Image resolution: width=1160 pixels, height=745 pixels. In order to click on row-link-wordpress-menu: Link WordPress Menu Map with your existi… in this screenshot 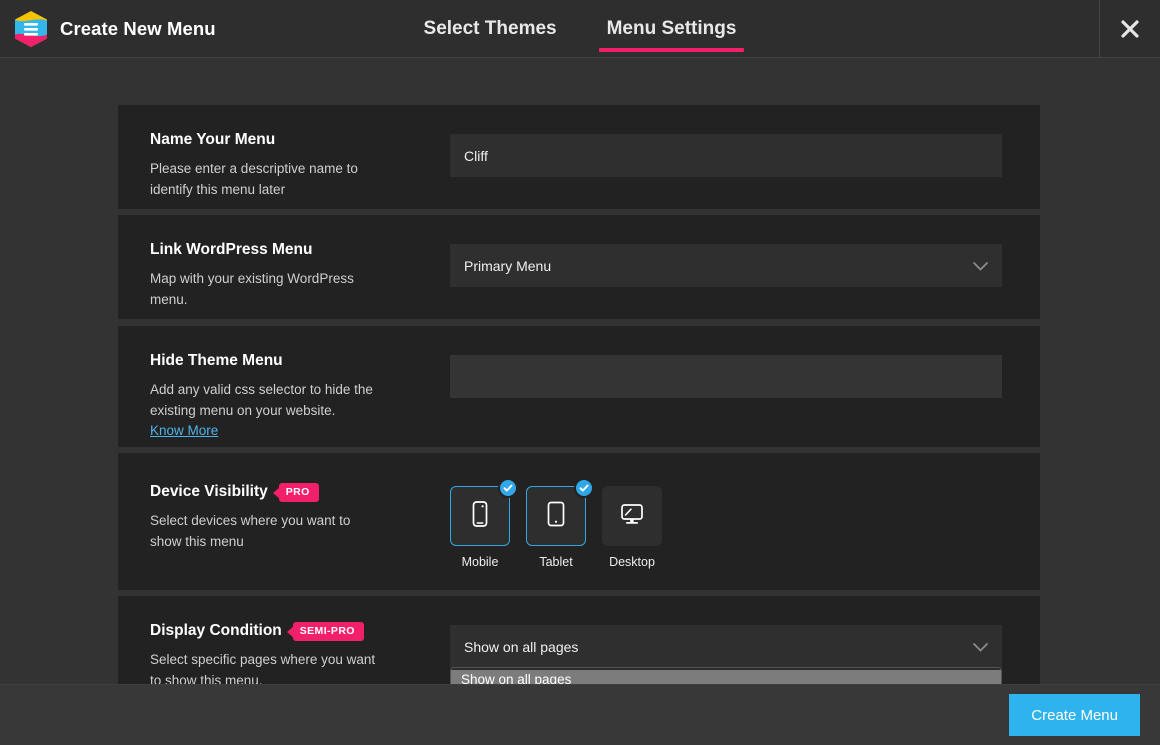, I will do `click(579, 267)`.